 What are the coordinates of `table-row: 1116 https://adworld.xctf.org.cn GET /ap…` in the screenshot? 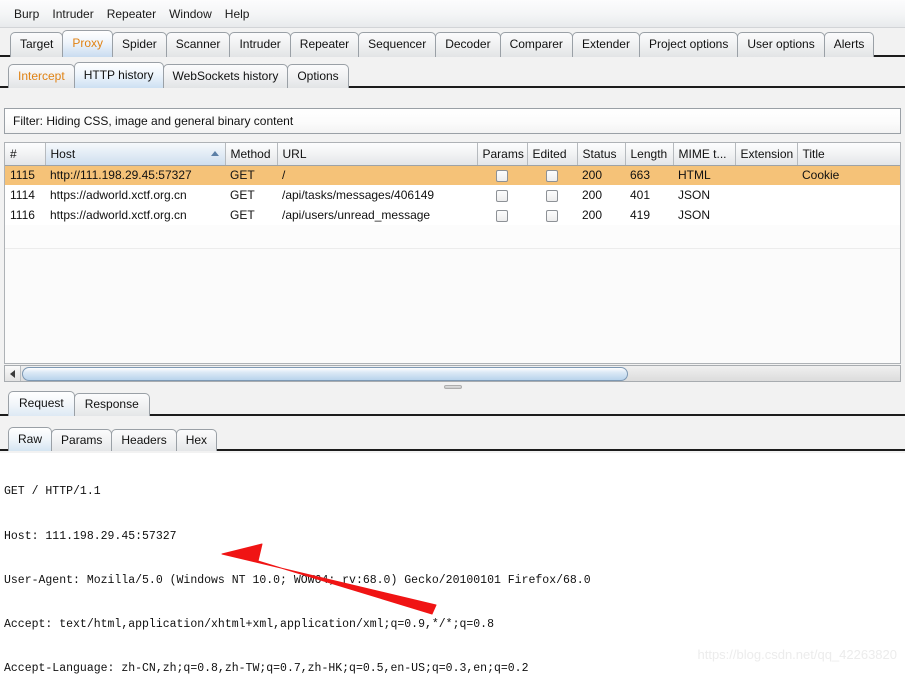 It's located at (452, 215).